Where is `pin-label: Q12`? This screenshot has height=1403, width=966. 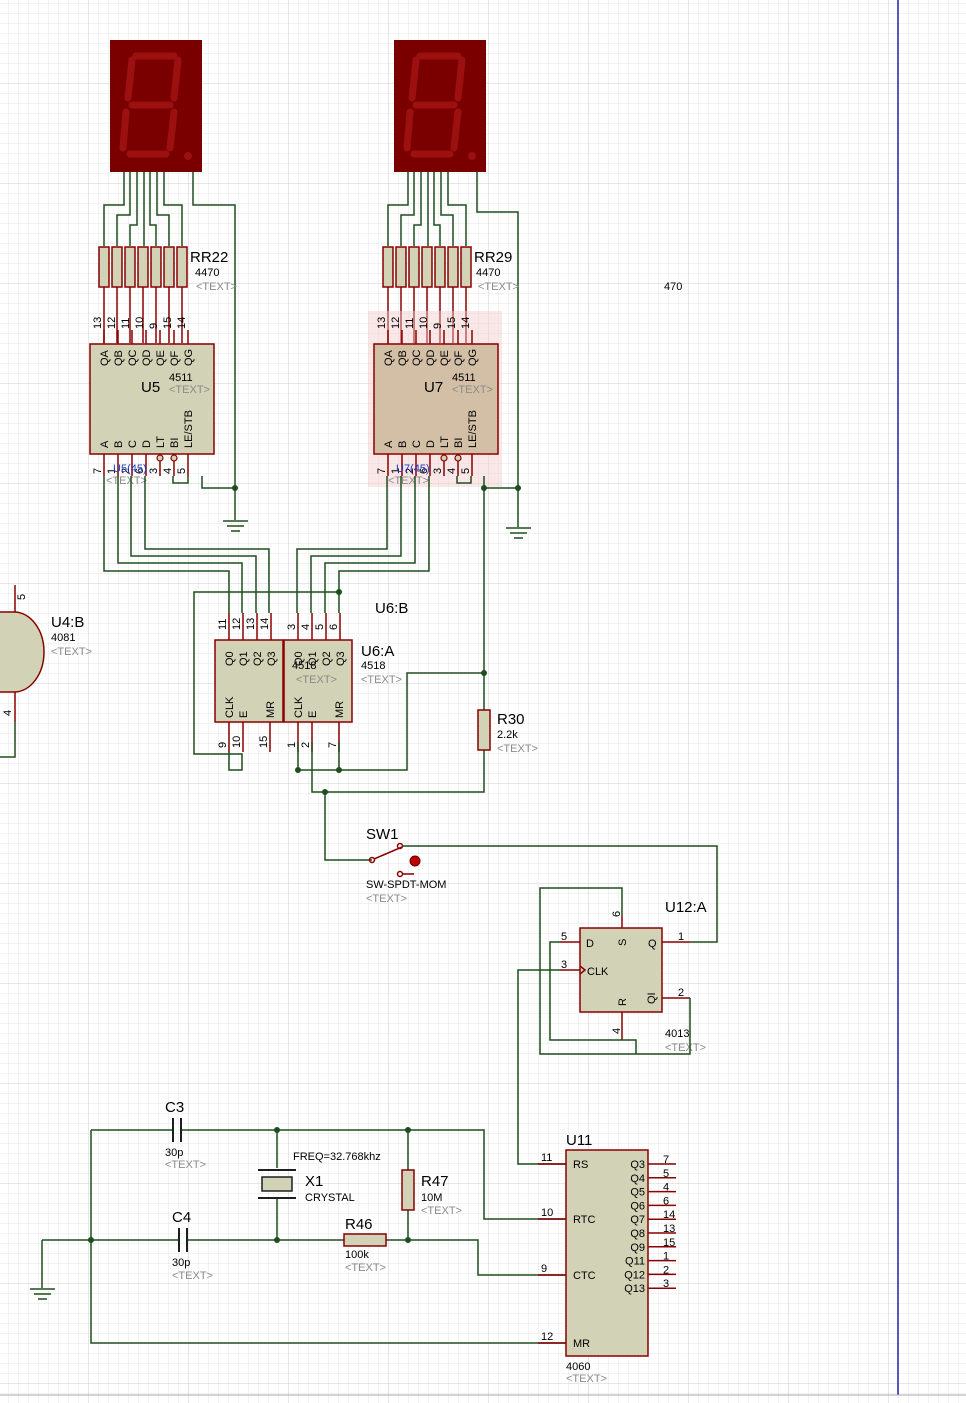 pin-label: Q12 is located at coordinates (634, 1275).